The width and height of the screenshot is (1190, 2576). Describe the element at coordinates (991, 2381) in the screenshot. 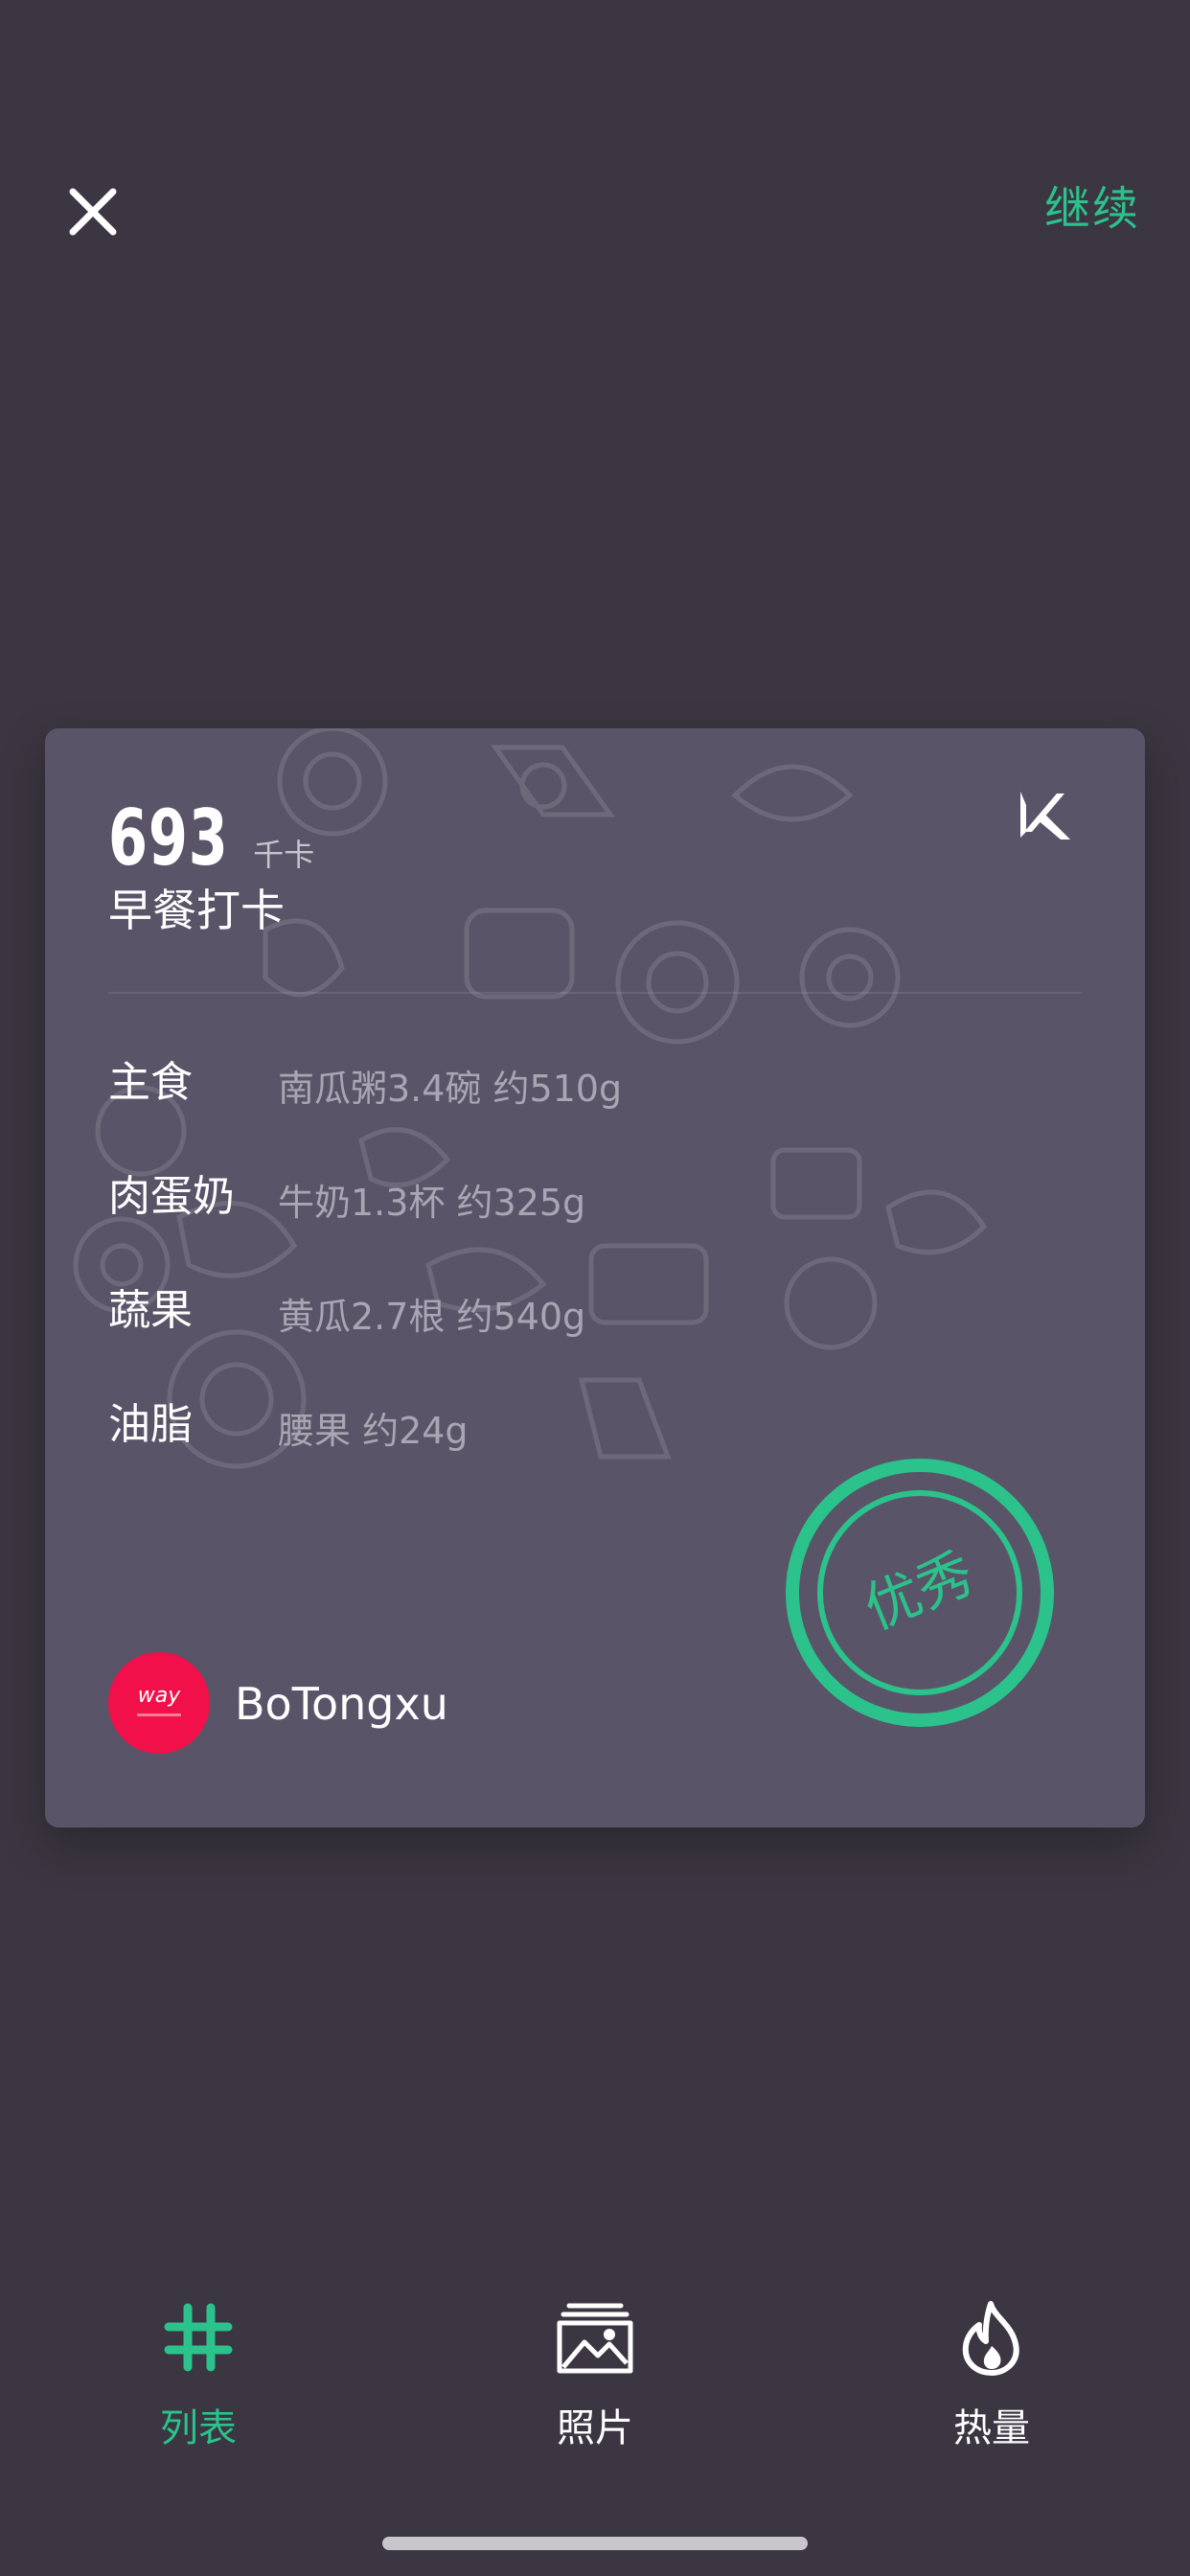

I see `tab-calories: 热量` at that location.